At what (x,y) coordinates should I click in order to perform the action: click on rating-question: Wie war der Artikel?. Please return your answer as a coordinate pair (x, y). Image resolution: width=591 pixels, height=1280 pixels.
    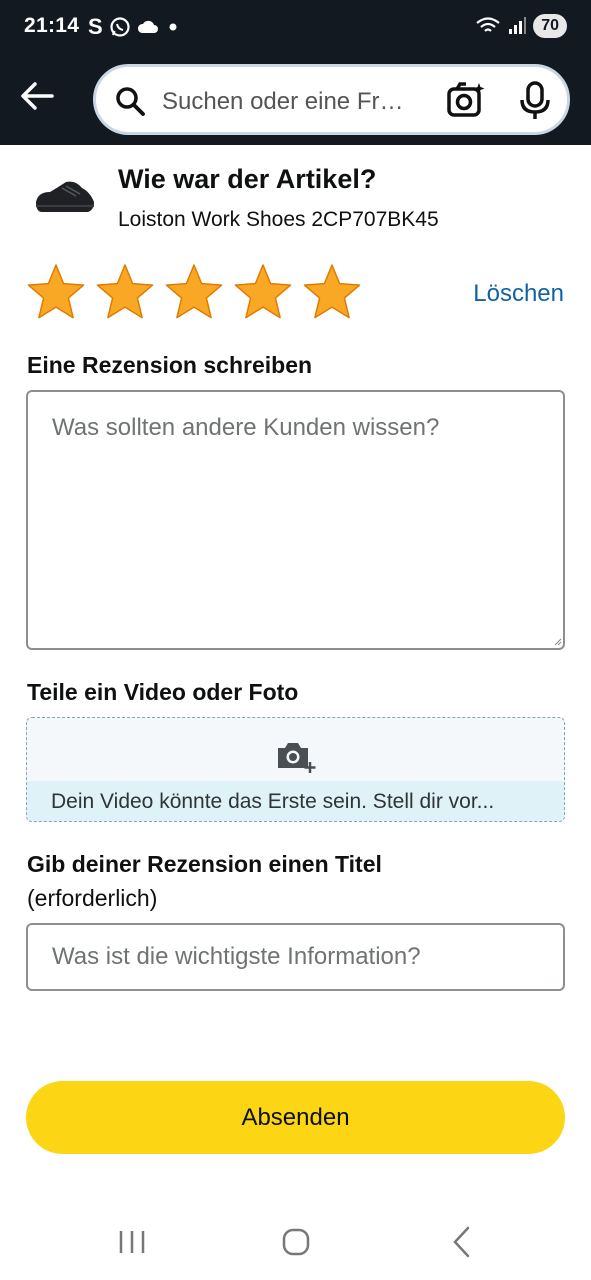
    Looking at the image, I should click on (247, 179).